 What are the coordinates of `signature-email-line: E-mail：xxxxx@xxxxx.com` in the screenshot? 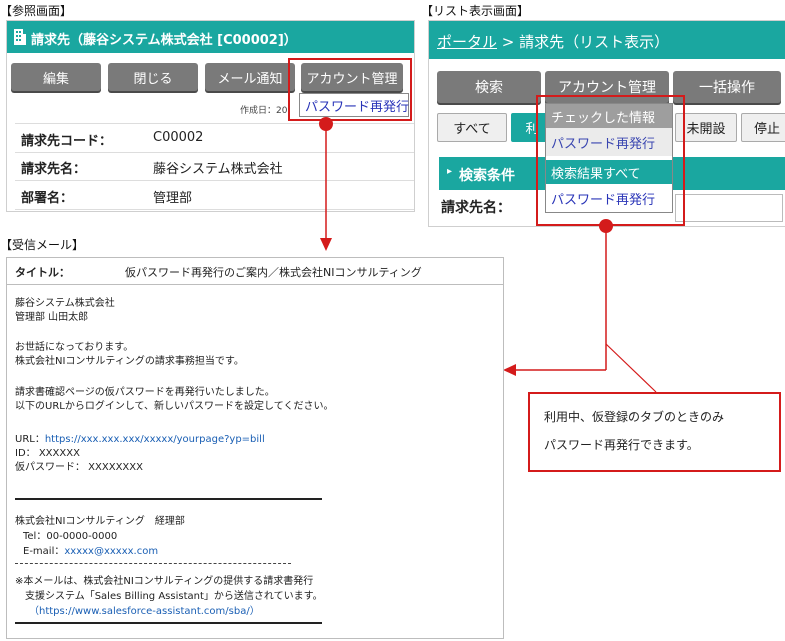 It's located at (90, 549).